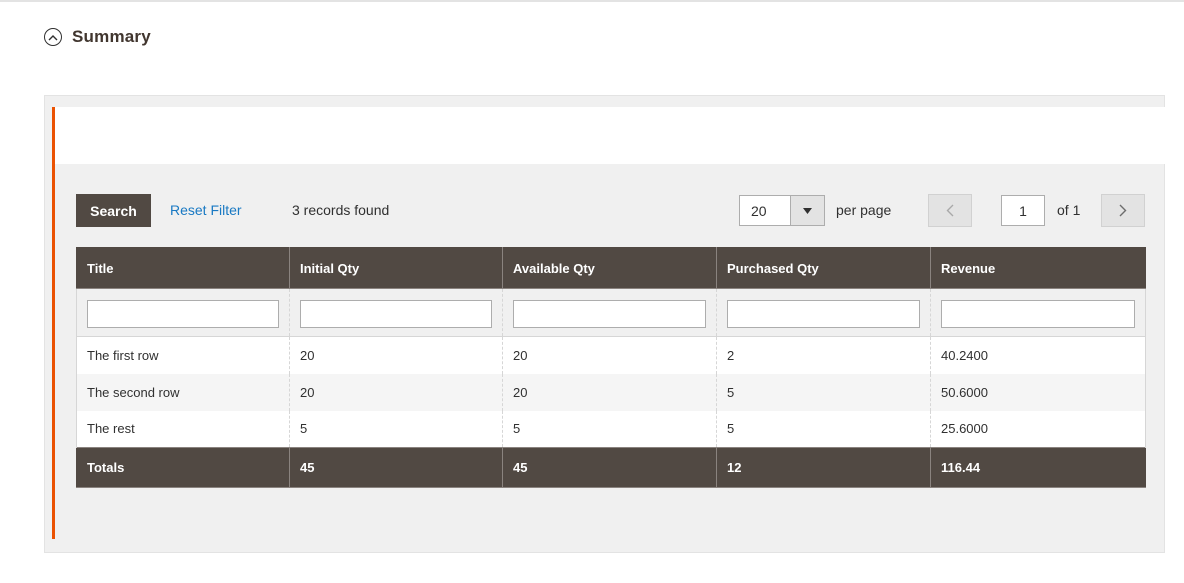 The height and width of the screenshot is (583, 1184). I want to click on filter-purchased-qty-input, so click(823, 313).